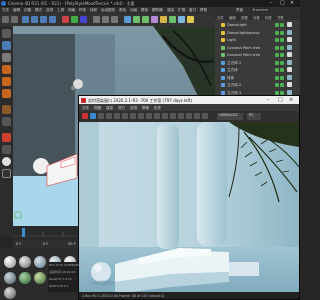 The width and height of the screenshot is (320, 300). Describe the element at coordinates (46, 244) in the screenshot. I see `start-frame-field: 0 F` at that location.